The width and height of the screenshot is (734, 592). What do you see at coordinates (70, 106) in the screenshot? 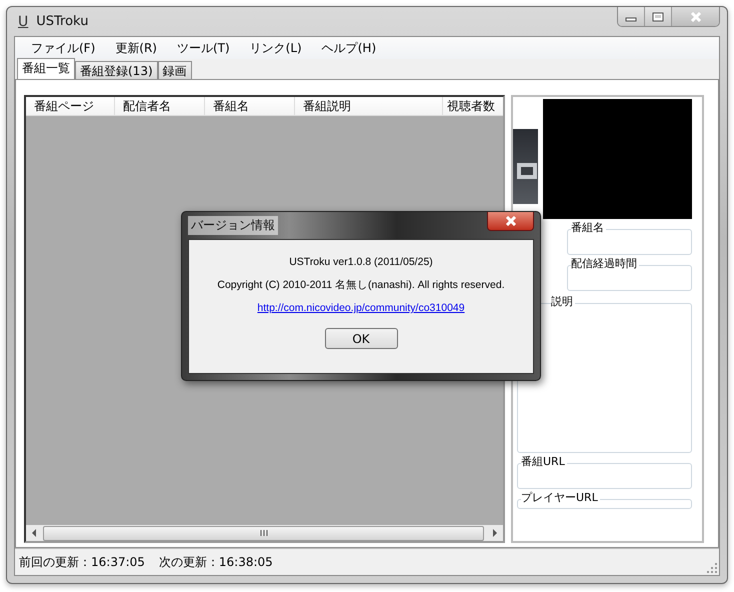
I see `column-header: 番組ページ` at bounding box center [70, 106].